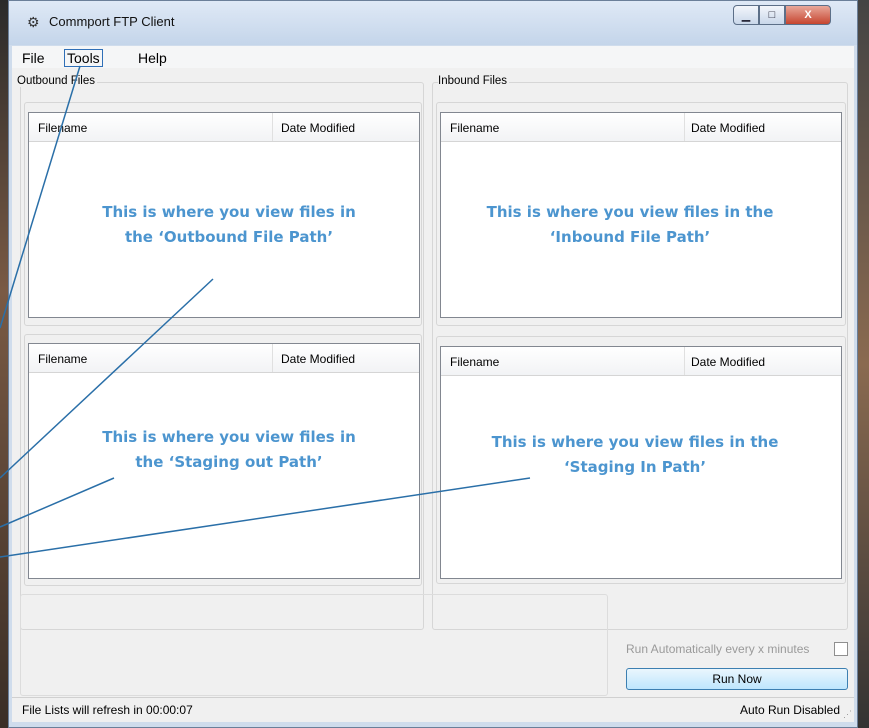 The width and height of the screenshot is (869, 728). I want to click on staging-out-annotation-line-2: the ‘Staging out Path’, so click(229, 462).